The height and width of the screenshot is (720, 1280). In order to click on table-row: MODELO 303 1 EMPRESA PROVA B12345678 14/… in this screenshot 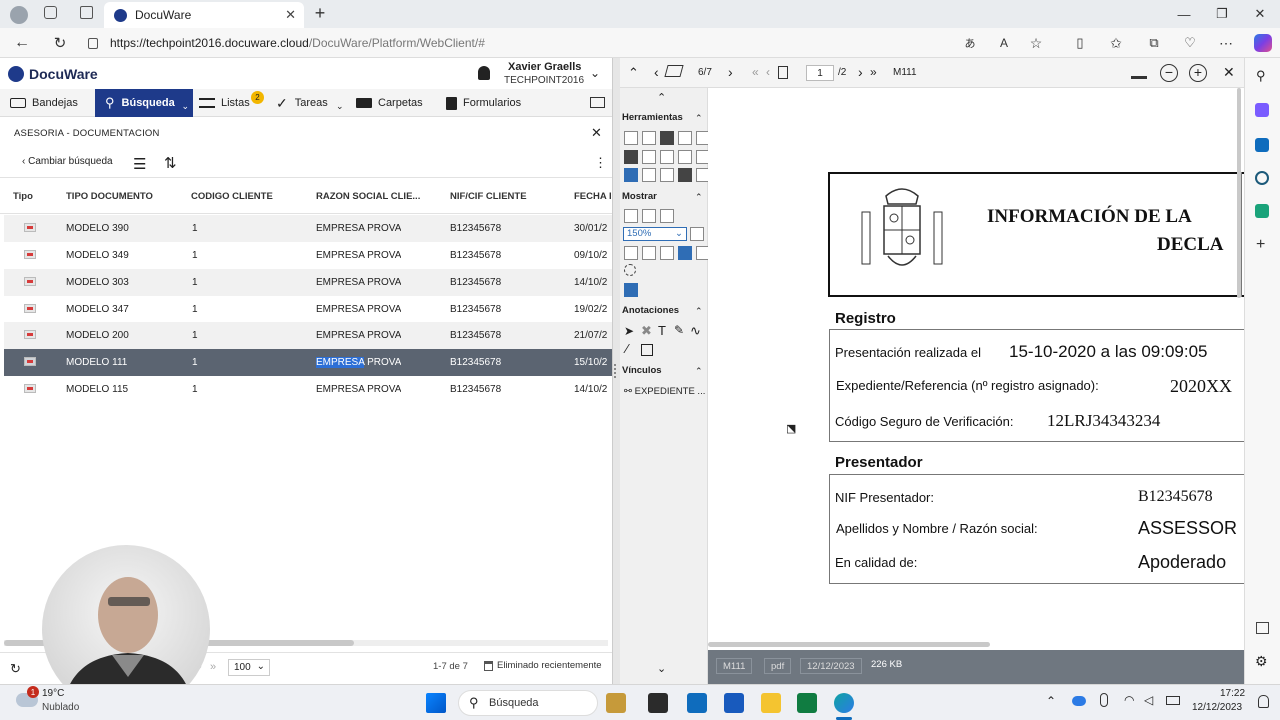, I will do `click(308, 282)`.